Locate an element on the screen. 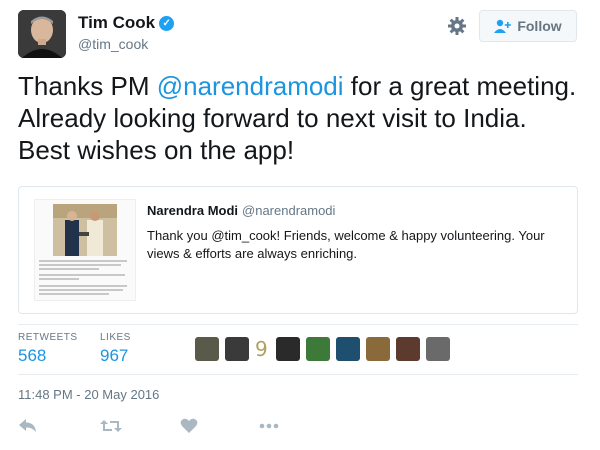 This screenshot has width=600, height=450. more-options-button is located at coordinates (269, 426).